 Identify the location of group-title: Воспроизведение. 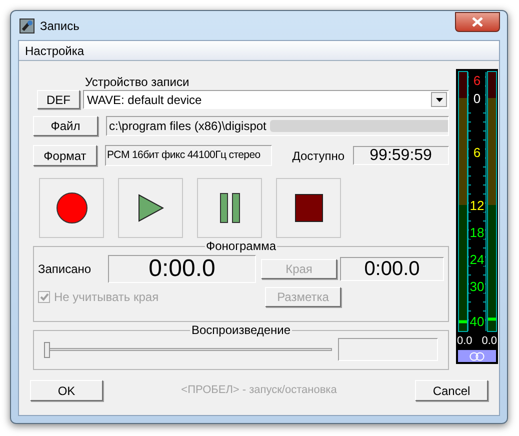
(241, 330).